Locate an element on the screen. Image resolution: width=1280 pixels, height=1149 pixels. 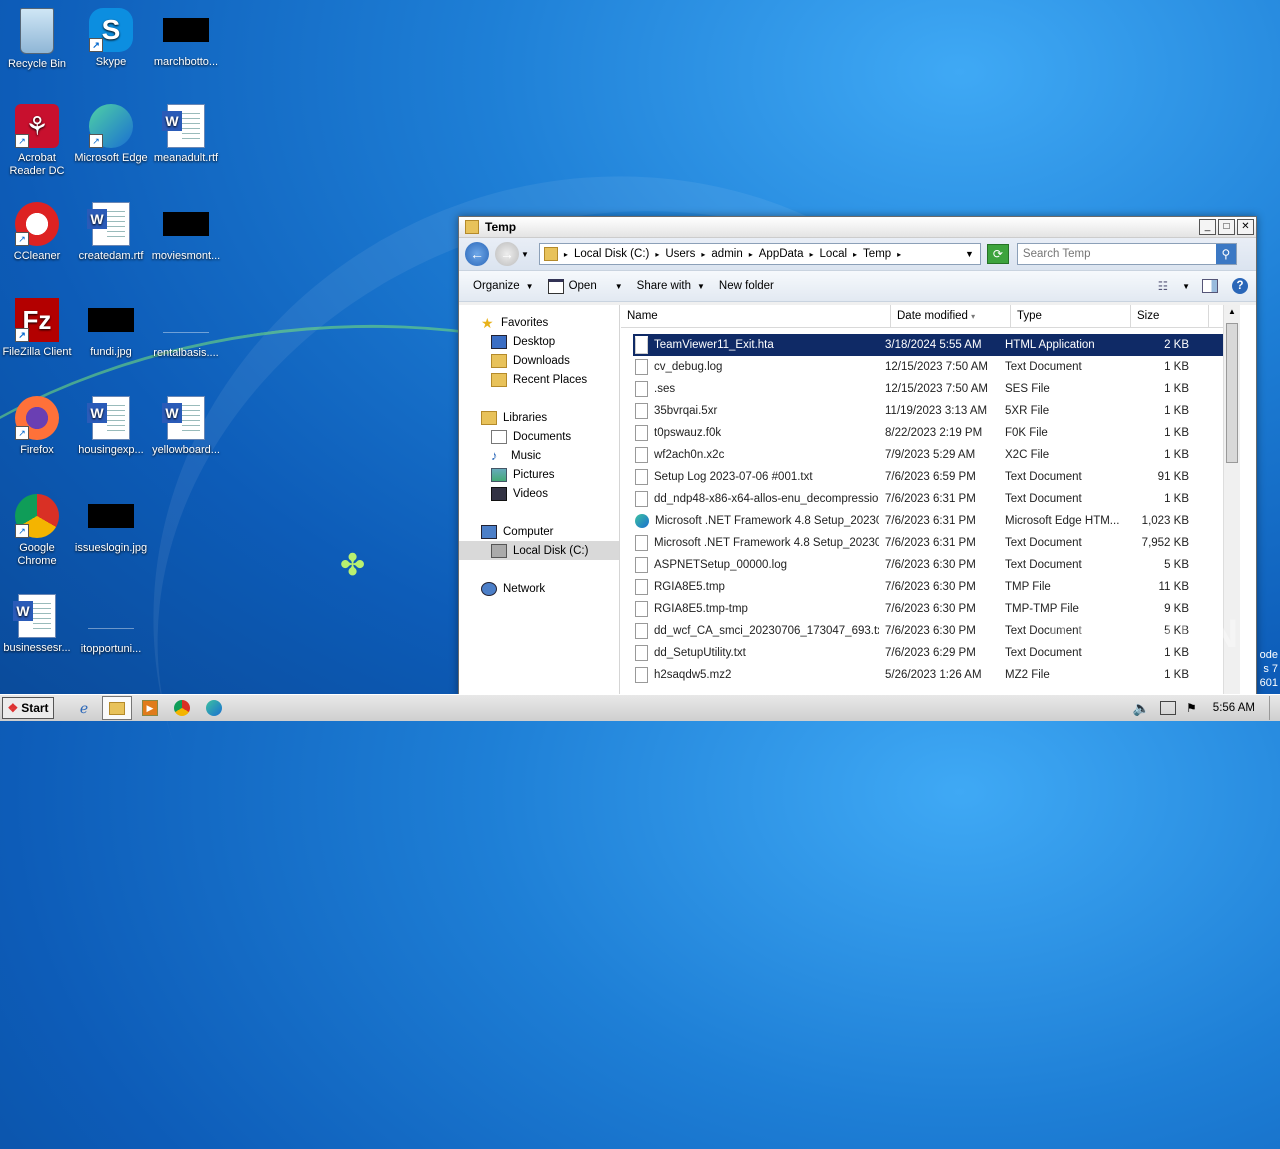
organize-button: Organize ▼ is located at coordinates (503, 286).